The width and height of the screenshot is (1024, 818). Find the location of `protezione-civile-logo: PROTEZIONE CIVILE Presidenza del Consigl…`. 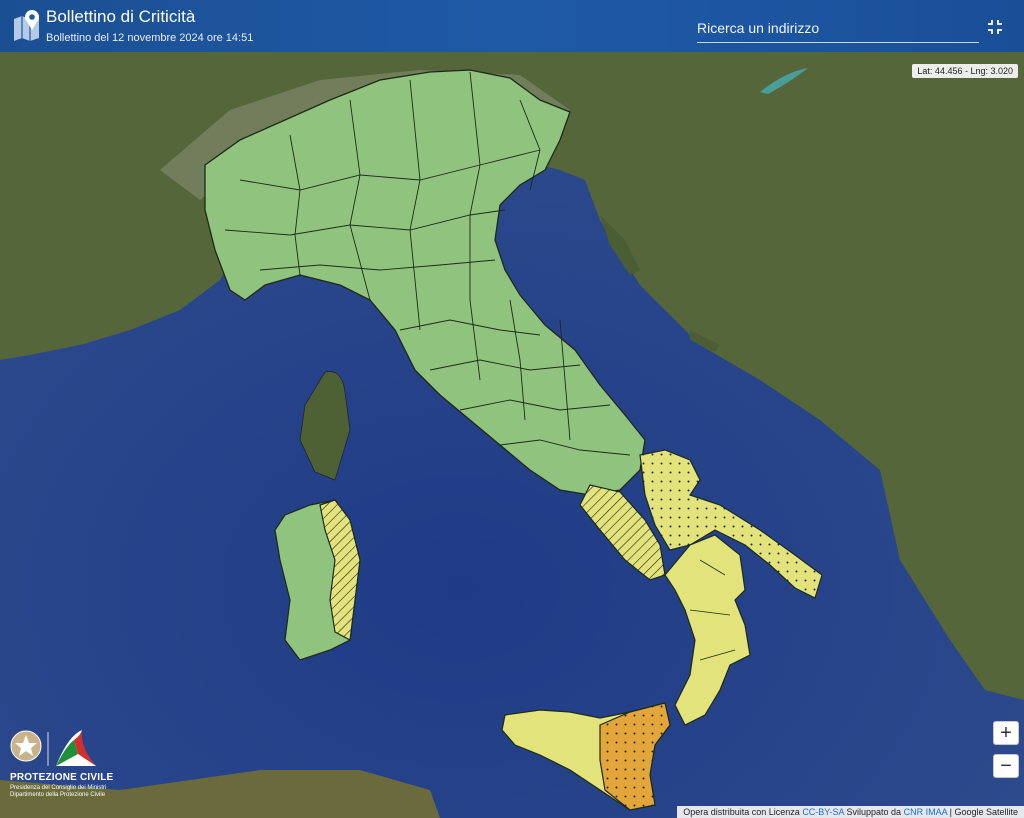

protezione-civile-logo: PROTEZIONE CIVILE Presidenza del Consigl… is located at coordinates (63, 770).